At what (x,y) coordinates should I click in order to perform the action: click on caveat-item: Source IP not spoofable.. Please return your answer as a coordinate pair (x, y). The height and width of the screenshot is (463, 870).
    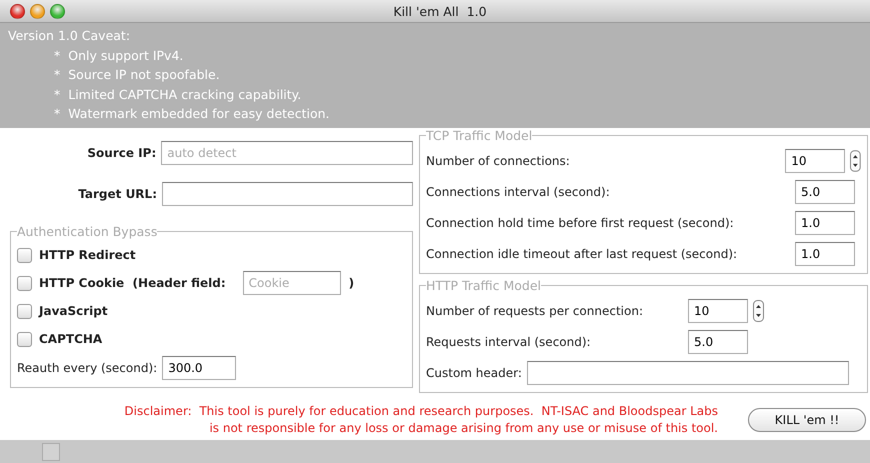
    Looking at the image, I should click on (144, 75).